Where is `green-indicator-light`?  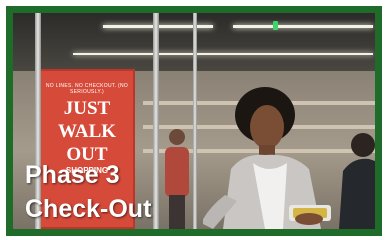 green-indicator-light is located at coordinates (275, 25).